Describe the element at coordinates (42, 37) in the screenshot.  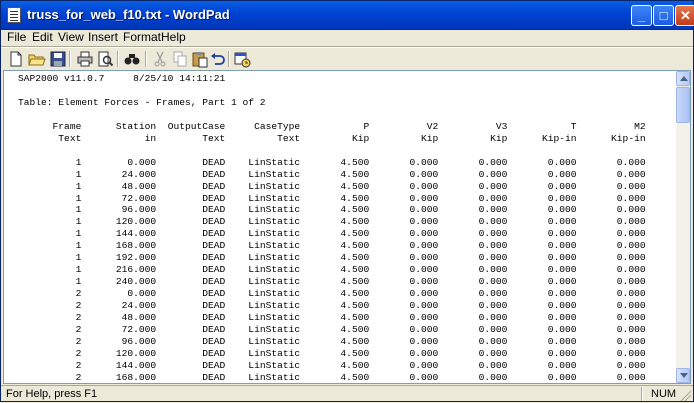
I see `menu-edit: Edit` at that location.